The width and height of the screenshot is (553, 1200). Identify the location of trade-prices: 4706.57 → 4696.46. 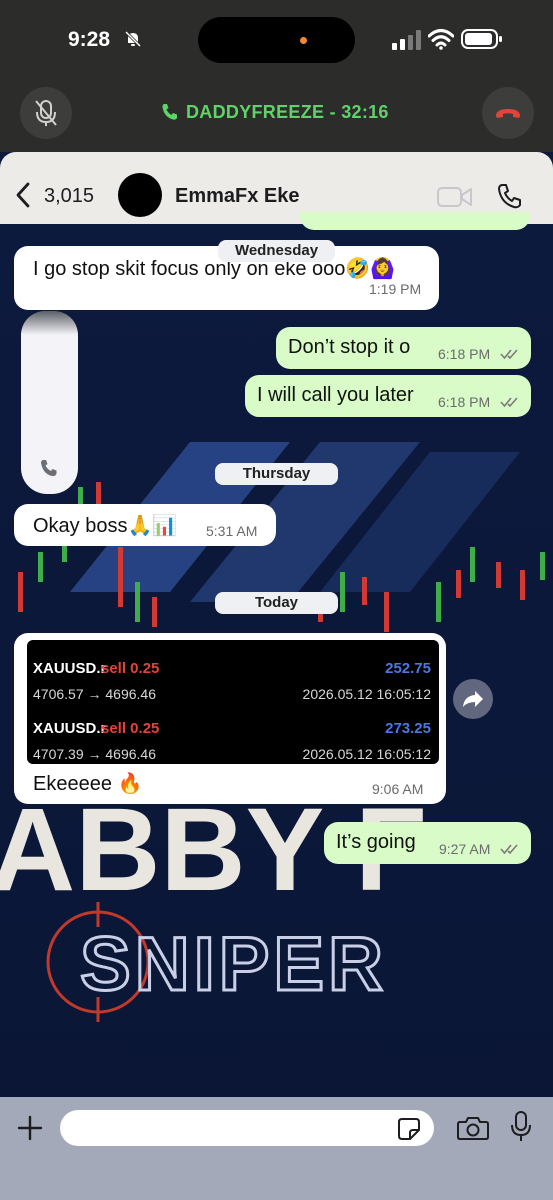
(94, 694).